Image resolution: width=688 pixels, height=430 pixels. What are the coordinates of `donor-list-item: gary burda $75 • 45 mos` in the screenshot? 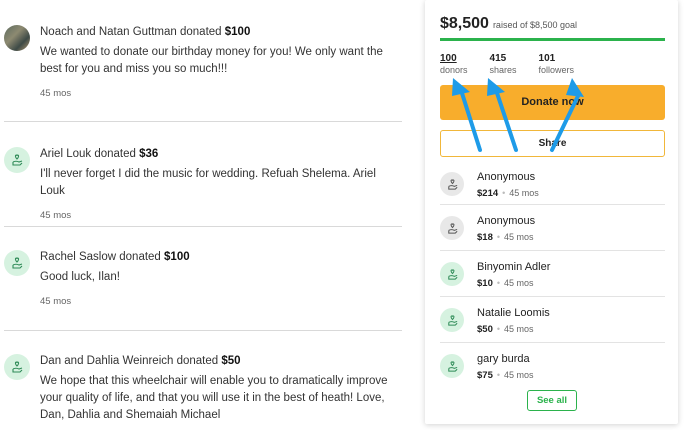 It's located at (552, 371).